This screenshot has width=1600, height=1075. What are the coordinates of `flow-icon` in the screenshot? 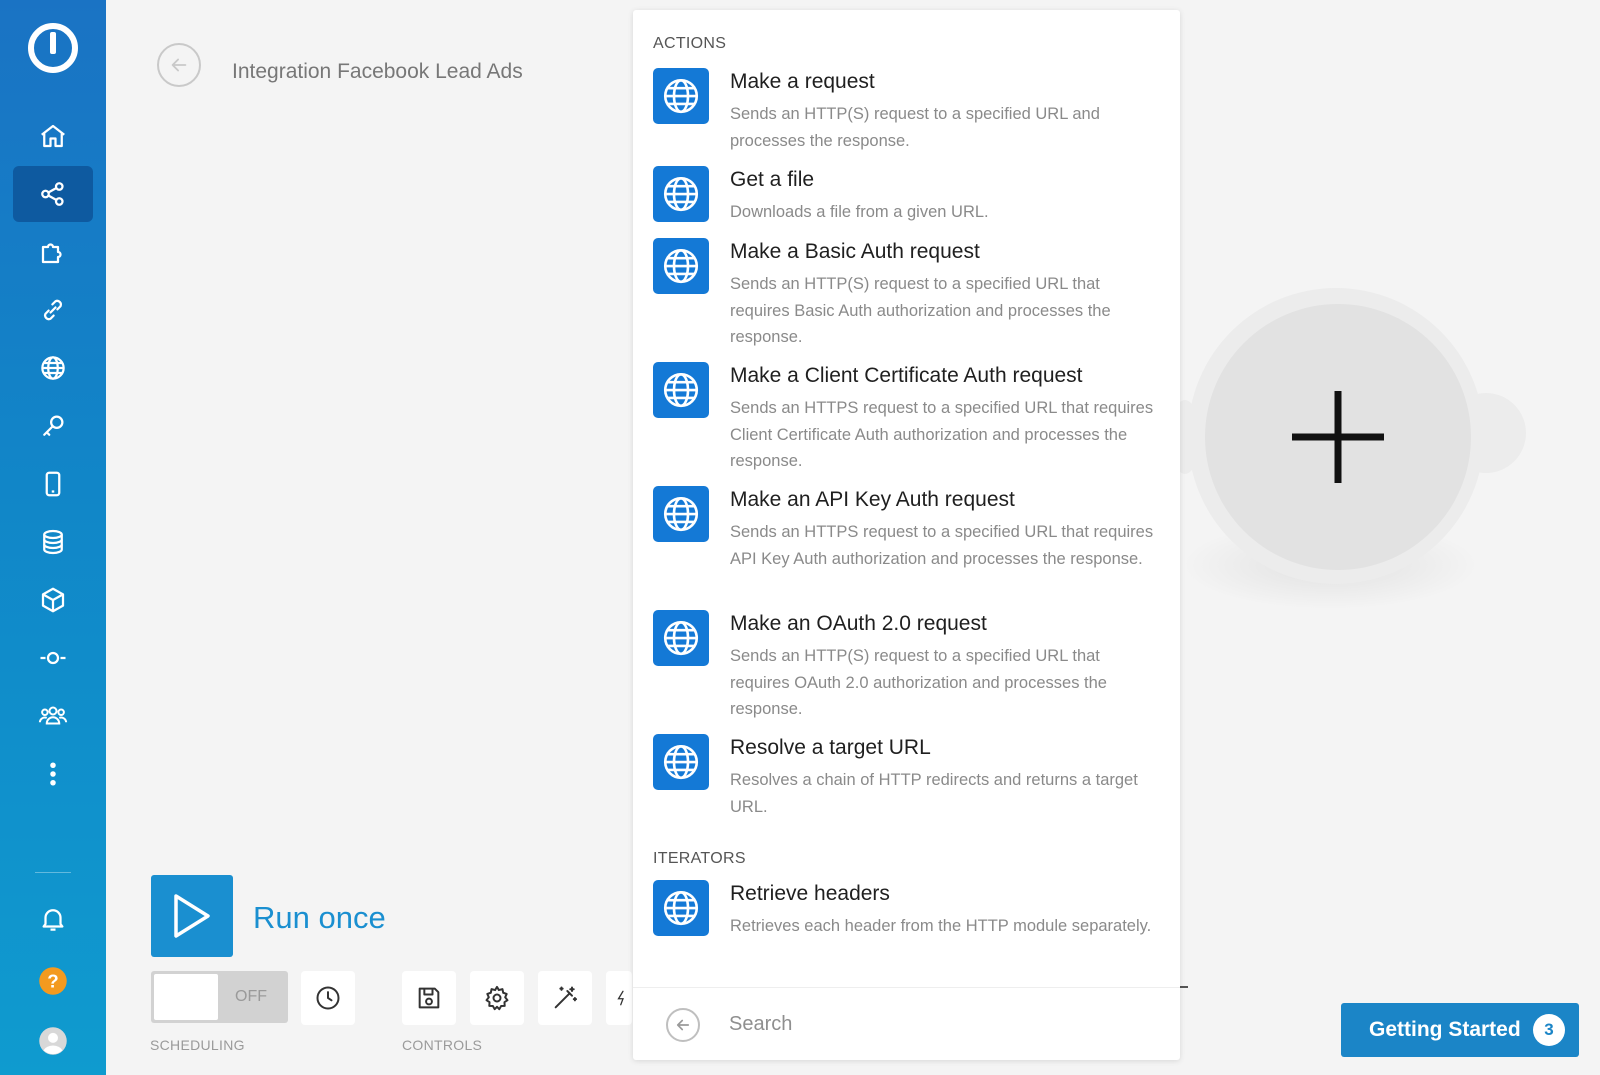 It's located at (620, 998).